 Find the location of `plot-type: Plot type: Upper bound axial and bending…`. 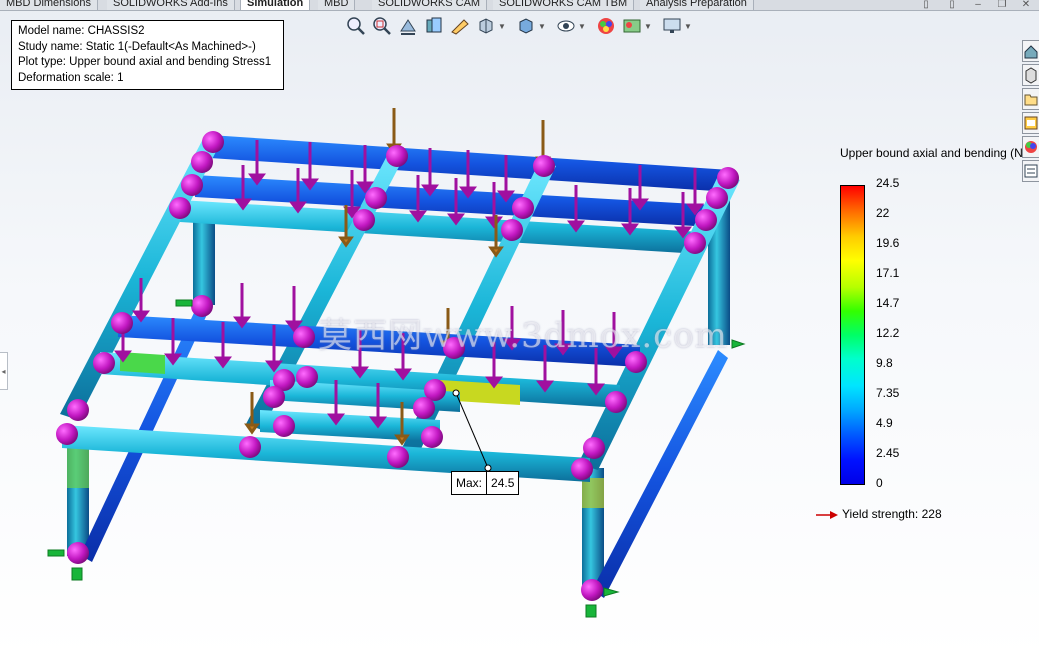

plot-type: Plot type: Upper bound axial and bending… is located at coordinates (145, 62).